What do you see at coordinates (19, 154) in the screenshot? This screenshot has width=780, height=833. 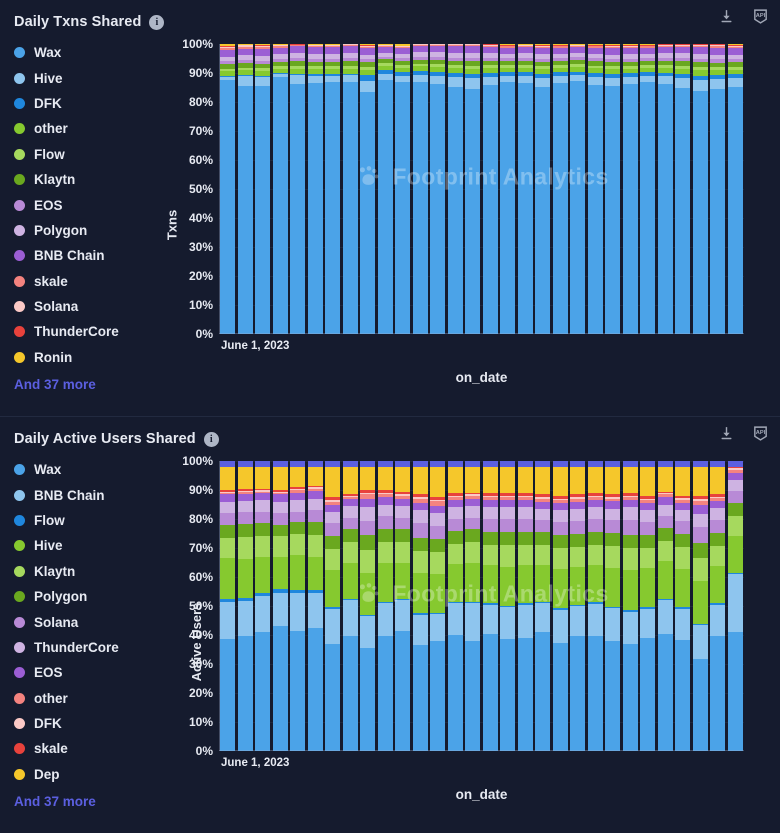 I see `legend-color-dot` at bounding box center [19, 154].